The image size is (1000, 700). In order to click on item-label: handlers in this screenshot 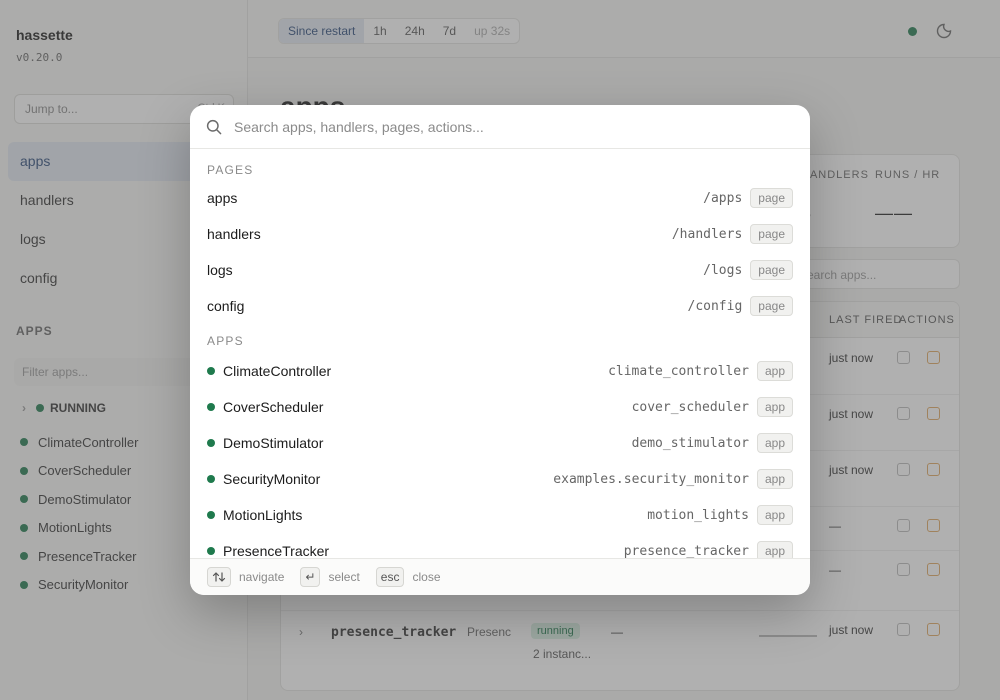, I will do `click(234, 234)`.